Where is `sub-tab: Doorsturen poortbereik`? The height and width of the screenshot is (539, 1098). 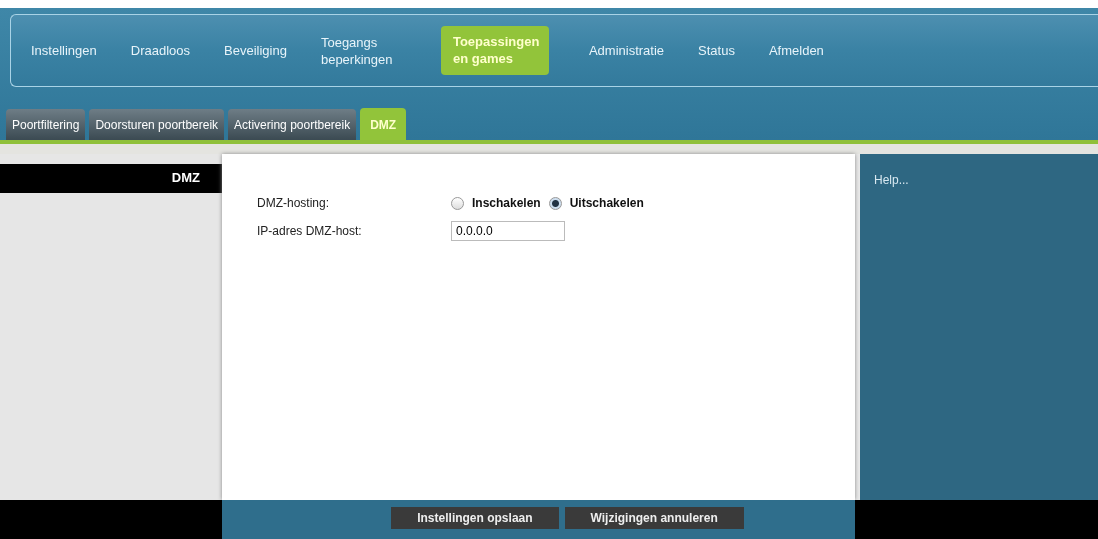
sub-tab: Doorsturen poortbereik is located at coordinates (157, 124).